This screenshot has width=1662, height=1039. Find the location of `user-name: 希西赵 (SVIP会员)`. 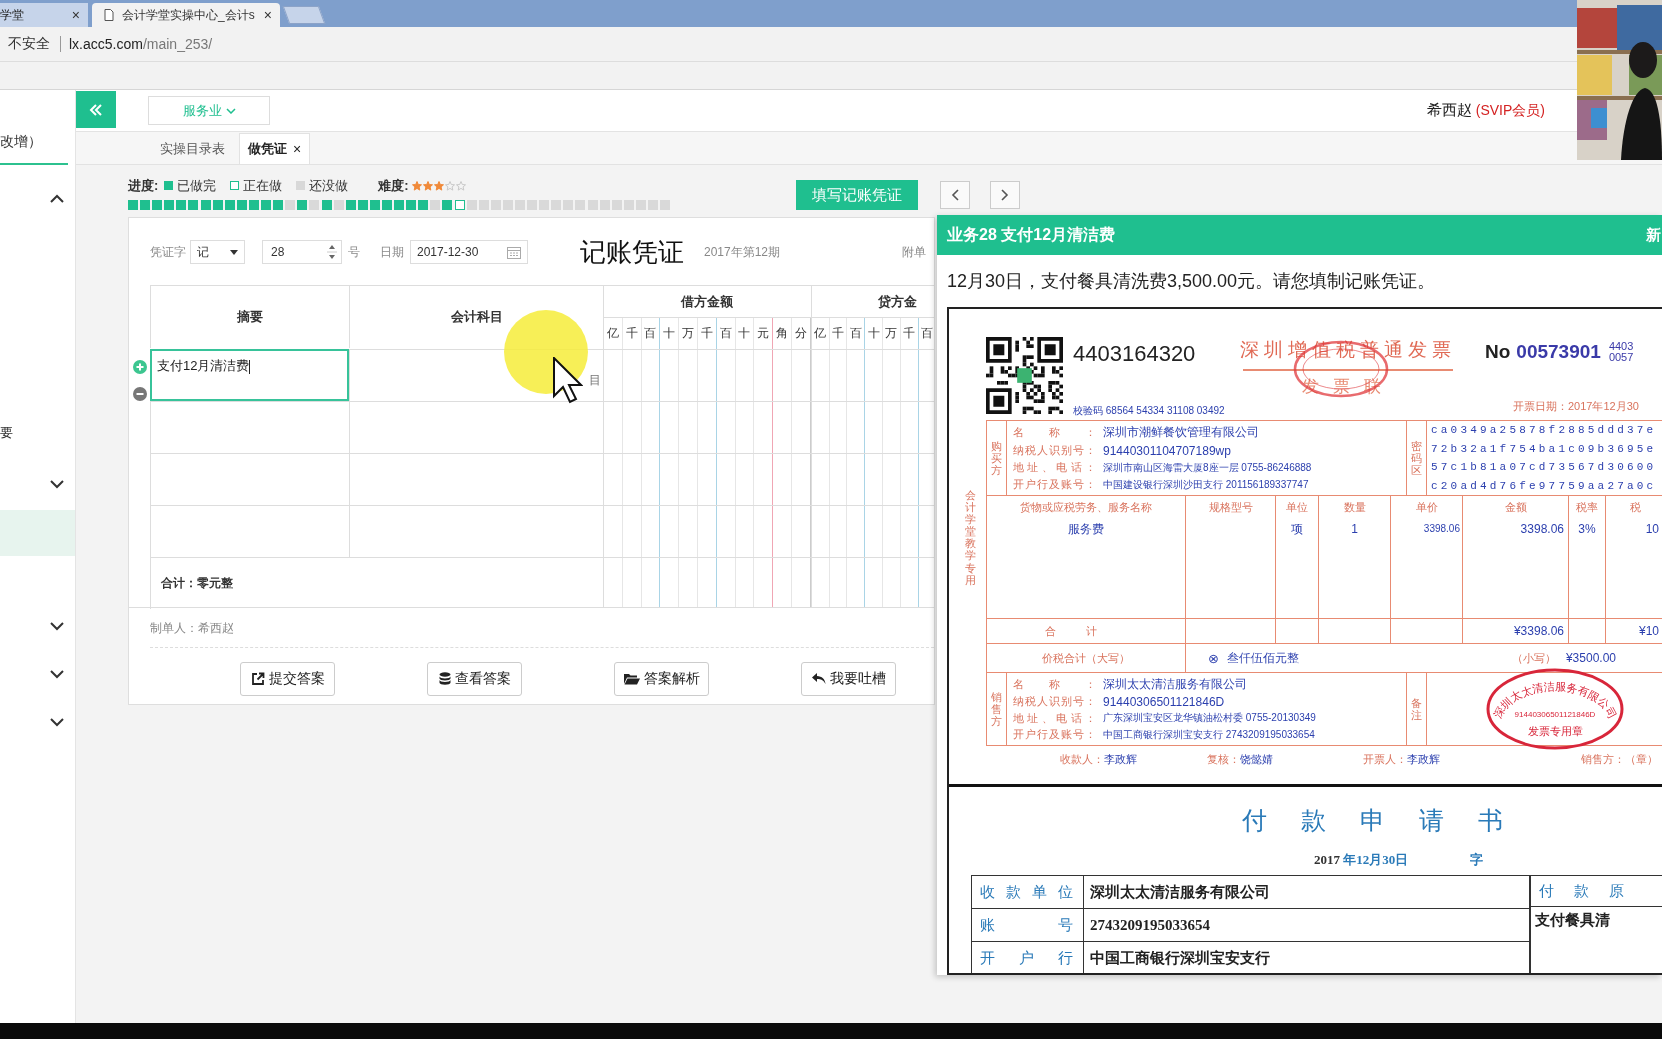

user-name: 希西赵 (SVIP会员) is located at coordinates (1485, 110).